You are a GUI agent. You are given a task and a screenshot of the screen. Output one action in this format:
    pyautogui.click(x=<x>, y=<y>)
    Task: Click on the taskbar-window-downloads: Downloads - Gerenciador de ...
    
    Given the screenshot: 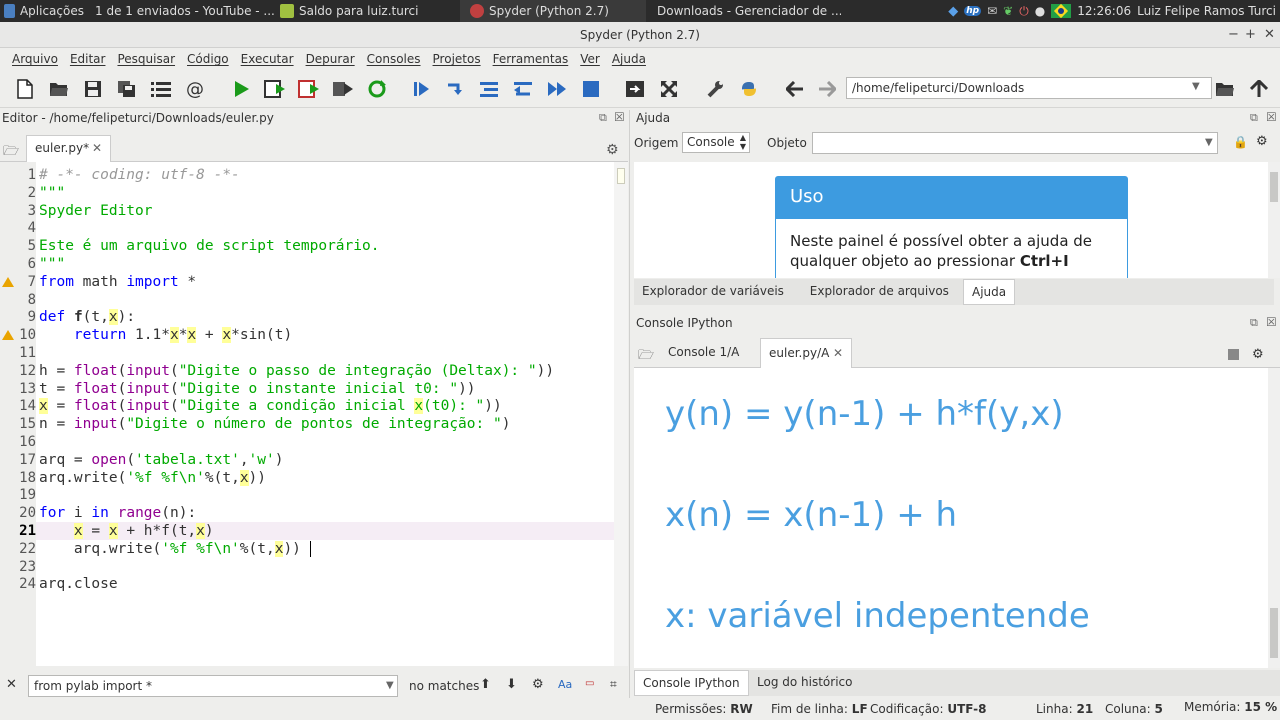 What is the action you would take?
    pyautogui.click(x=743, y=11)
    